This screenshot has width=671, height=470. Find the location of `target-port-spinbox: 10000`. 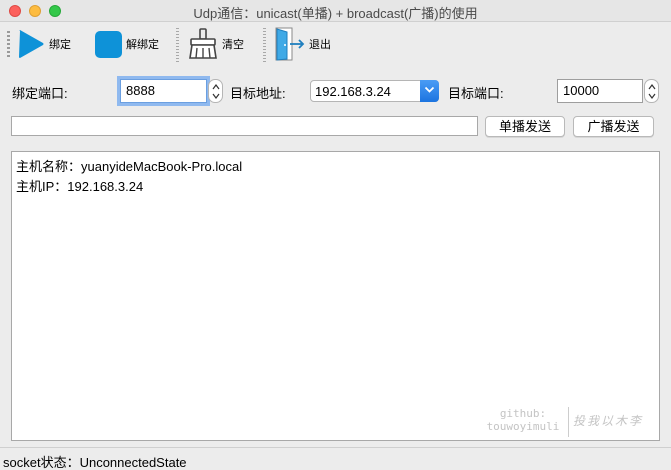

target-port-spinbox: 10000 is located at coordinates (608, 91).